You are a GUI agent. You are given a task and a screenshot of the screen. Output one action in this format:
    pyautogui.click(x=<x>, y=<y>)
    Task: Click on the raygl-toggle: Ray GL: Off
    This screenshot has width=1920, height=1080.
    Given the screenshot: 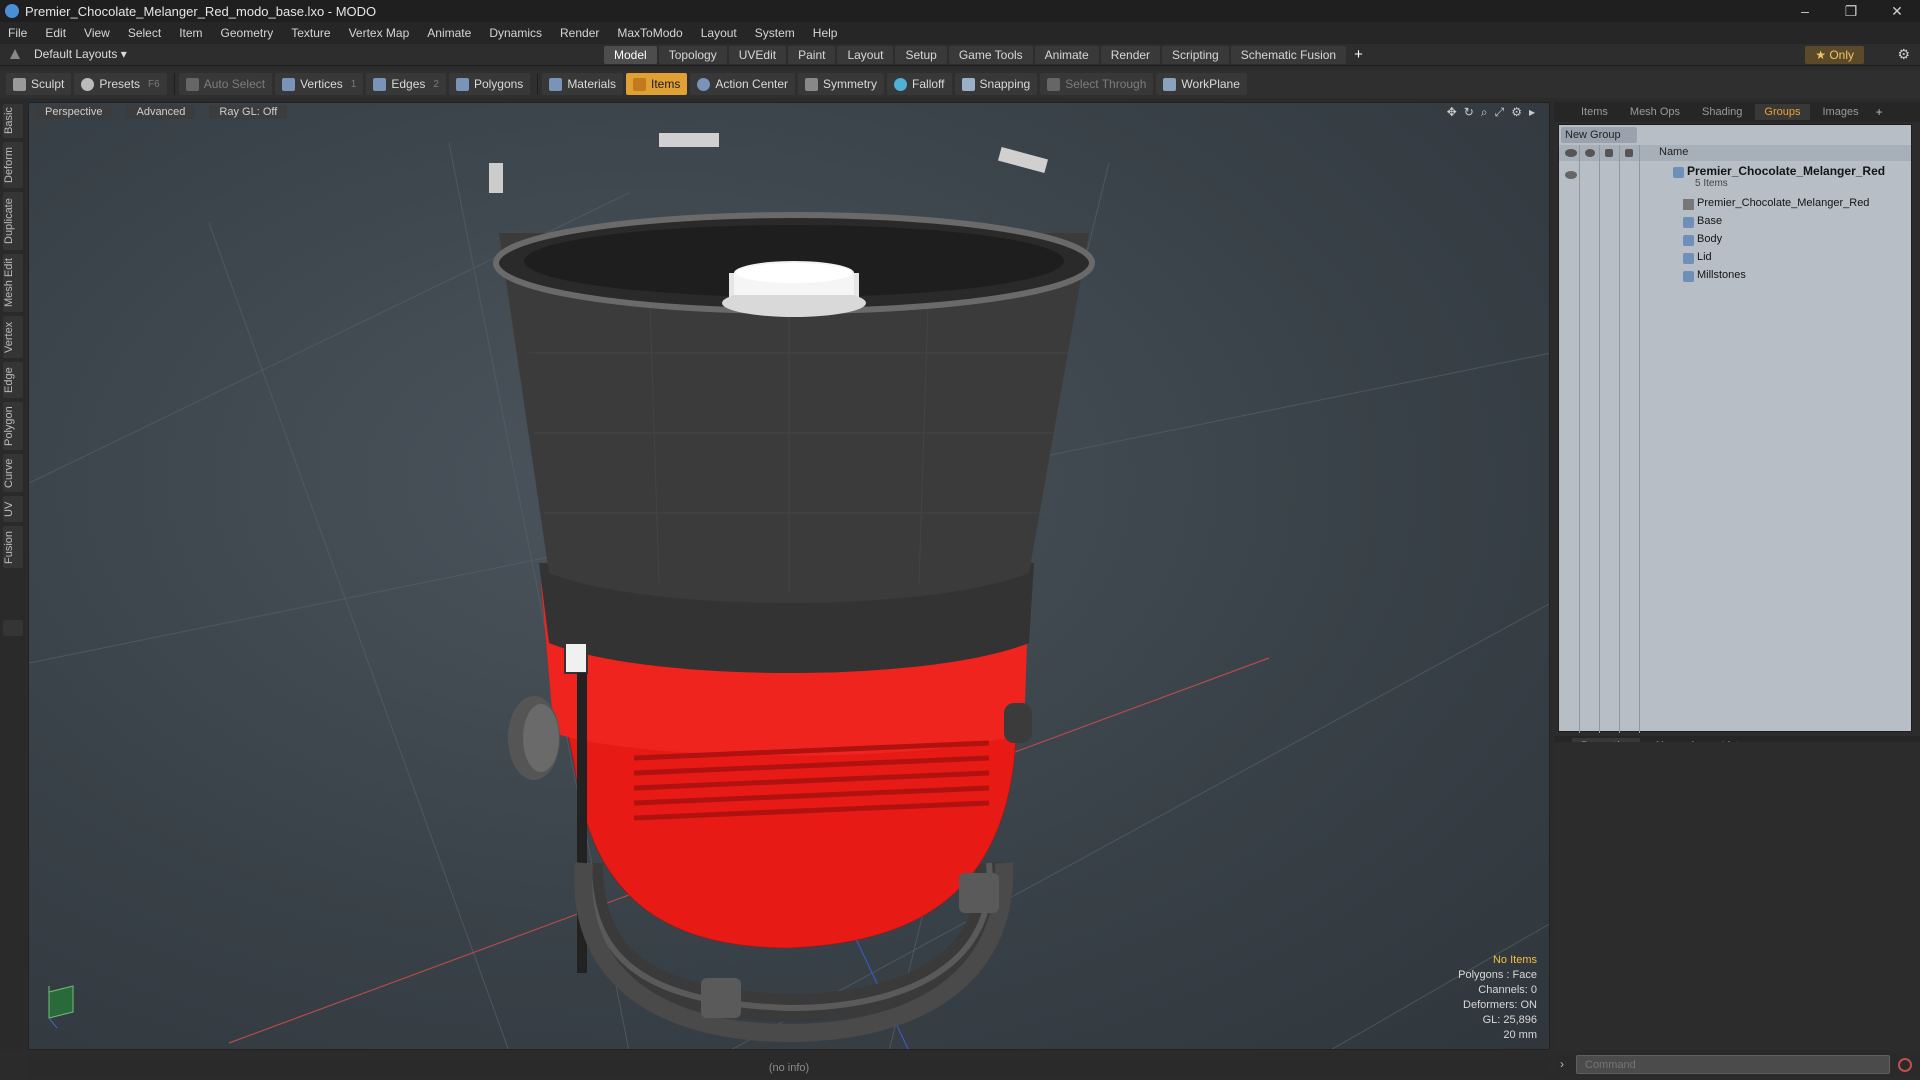 What is the action you would take?
    pyautogui.click(x=248, y=112)
    